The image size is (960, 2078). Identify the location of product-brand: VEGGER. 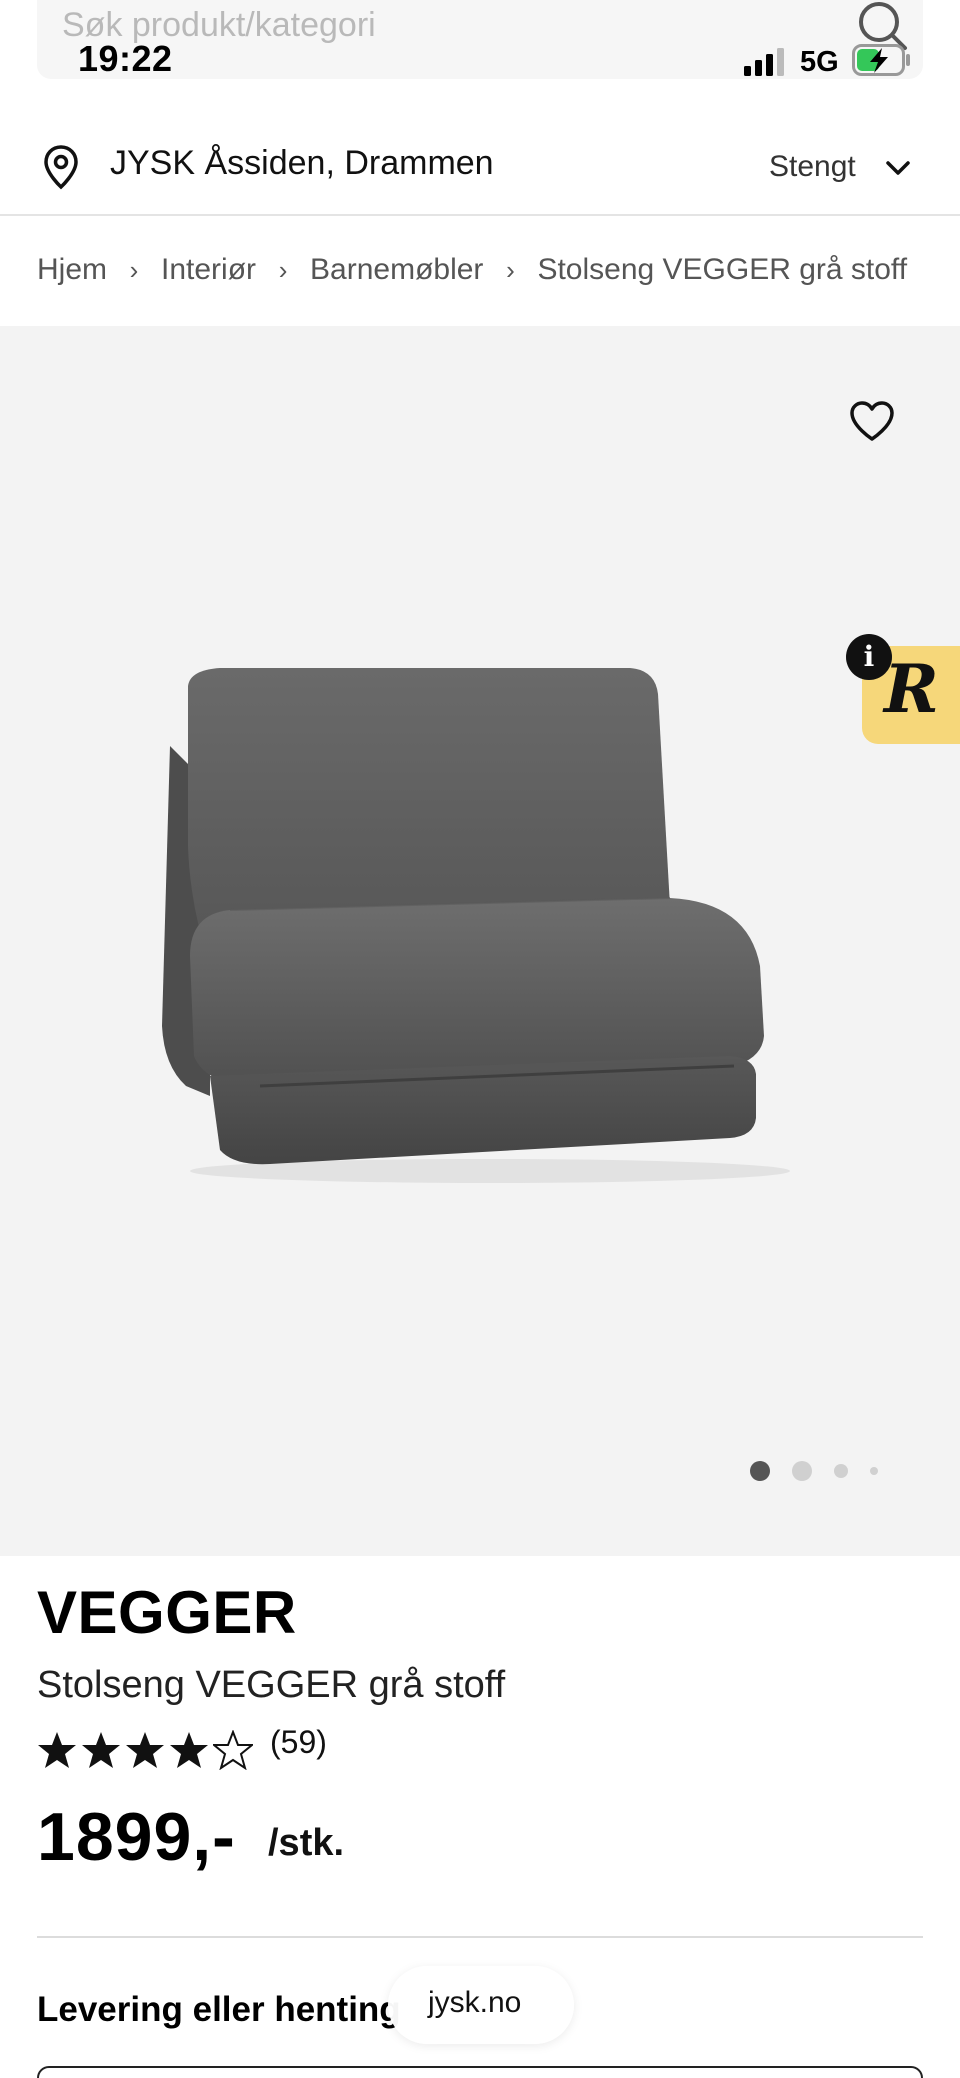
(167, 1612).